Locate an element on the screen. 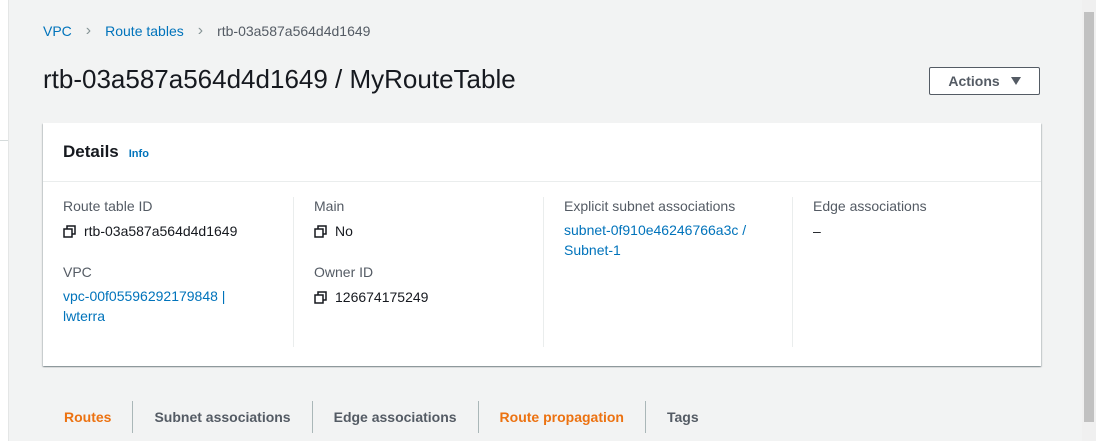 The height and width of the screenshot is (441, 1096). owner-id-value: 126674175249 is located at coordinates (429, 297).